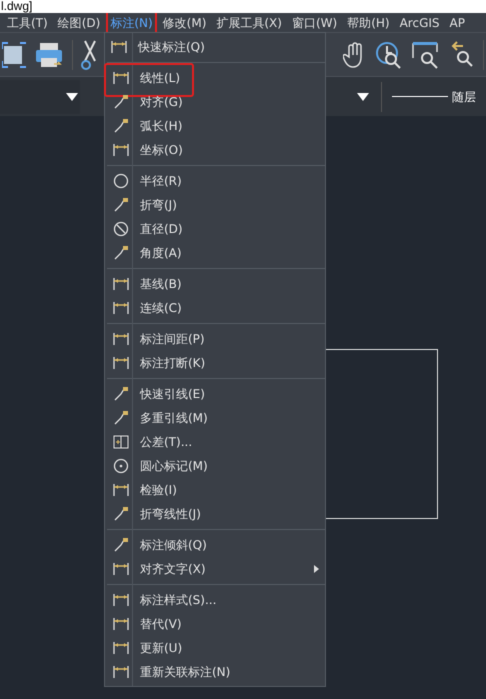 The height and width of the screenshot is (699, 486). What do you see at coordinates (457, 23) in the screenshot?
I see `menu-bar-item: AP` at bounding box center [457, 23].